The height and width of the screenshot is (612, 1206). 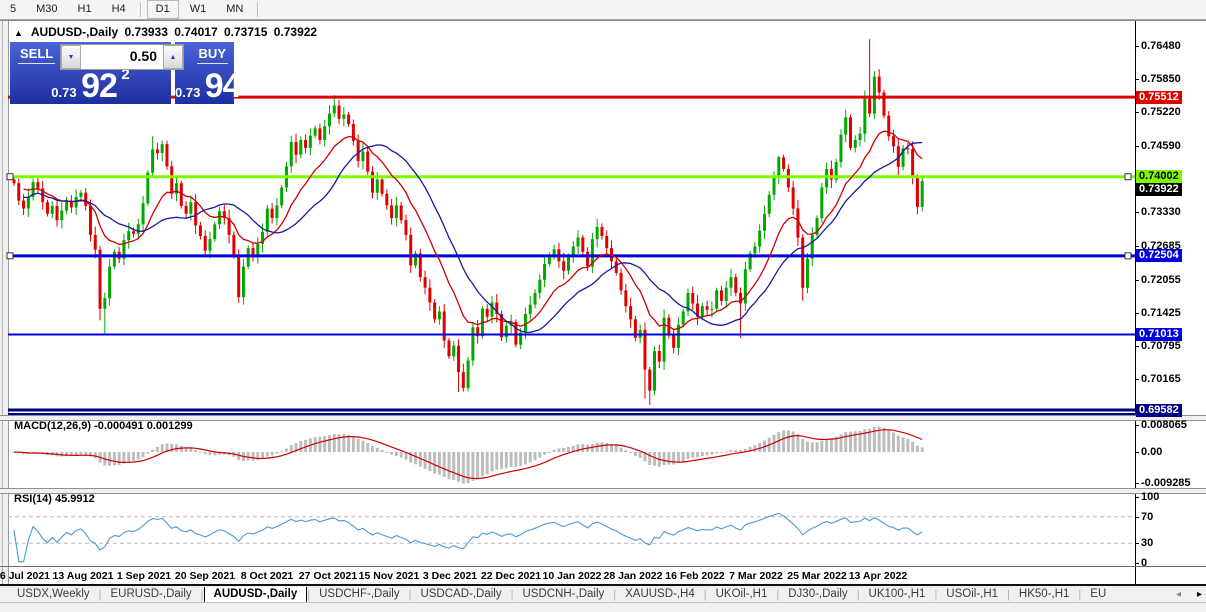 I want to click on chart-tab-ukoil-h1: UKOil-,H1, so click(x=742, y=594).